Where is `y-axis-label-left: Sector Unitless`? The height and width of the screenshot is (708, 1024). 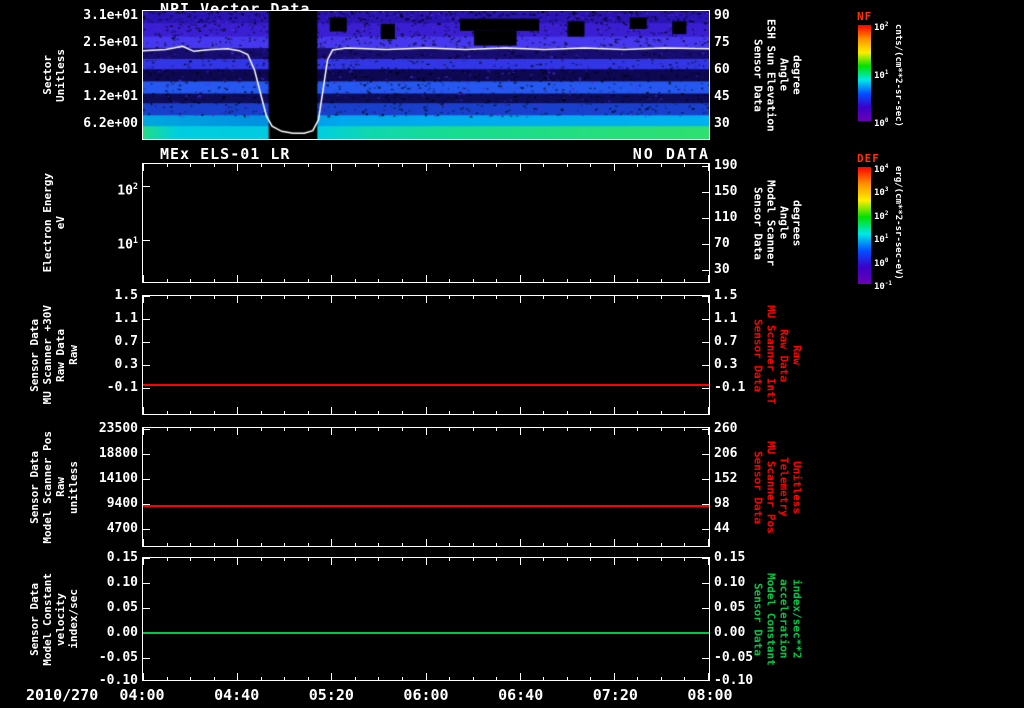 y-axis-label-left: Sector Unitless is located at coordinates (54, 75).